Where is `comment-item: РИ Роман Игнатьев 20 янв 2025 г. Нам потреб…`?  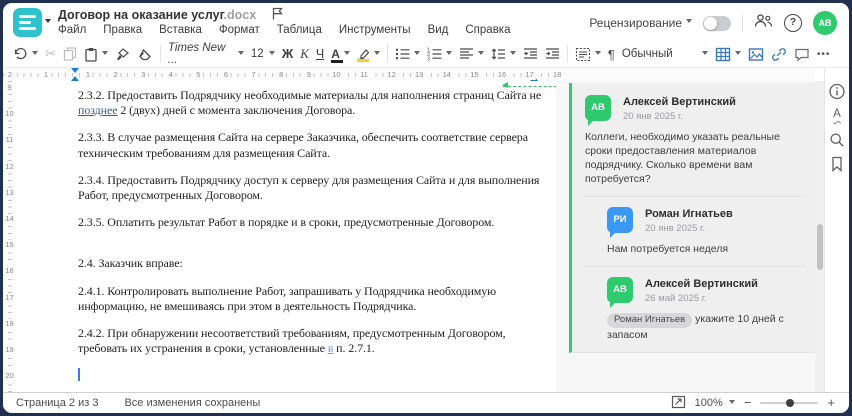 comment-item: РИ Роман Игнатьев 20 янв 2025 г. Нам потреб… is located at coordinates (695, 231).